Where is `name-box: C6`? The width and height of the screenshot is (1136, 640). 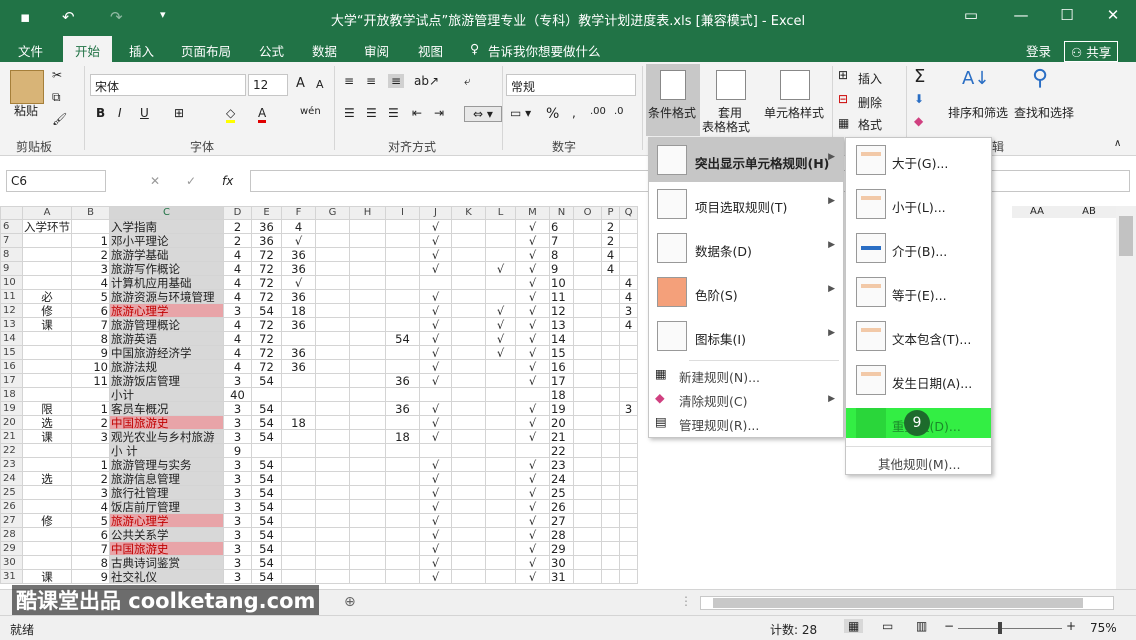
name-box: C6 is located at coordinates (56, 181).